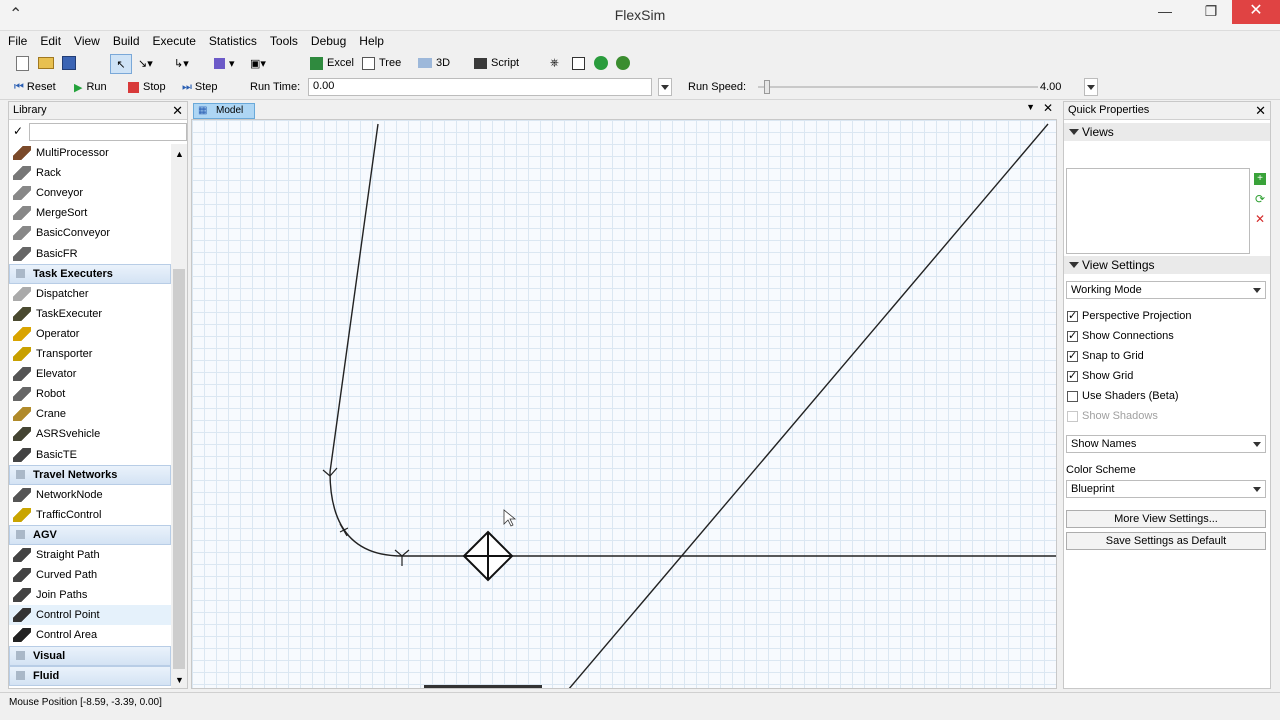  I want to click on checkbox-show-grid: Show Grid, so click(1100, 376).